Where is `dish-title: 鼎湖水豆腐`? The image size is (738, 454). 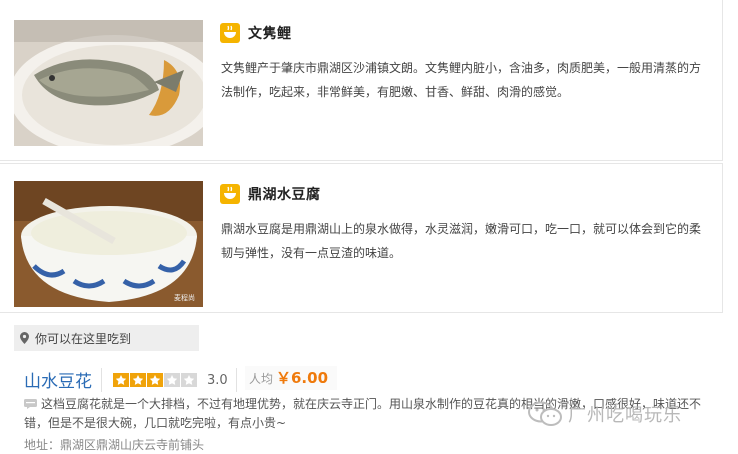 dish-title: 鼎湖水豆腐 is located at coordinates (284, 195).